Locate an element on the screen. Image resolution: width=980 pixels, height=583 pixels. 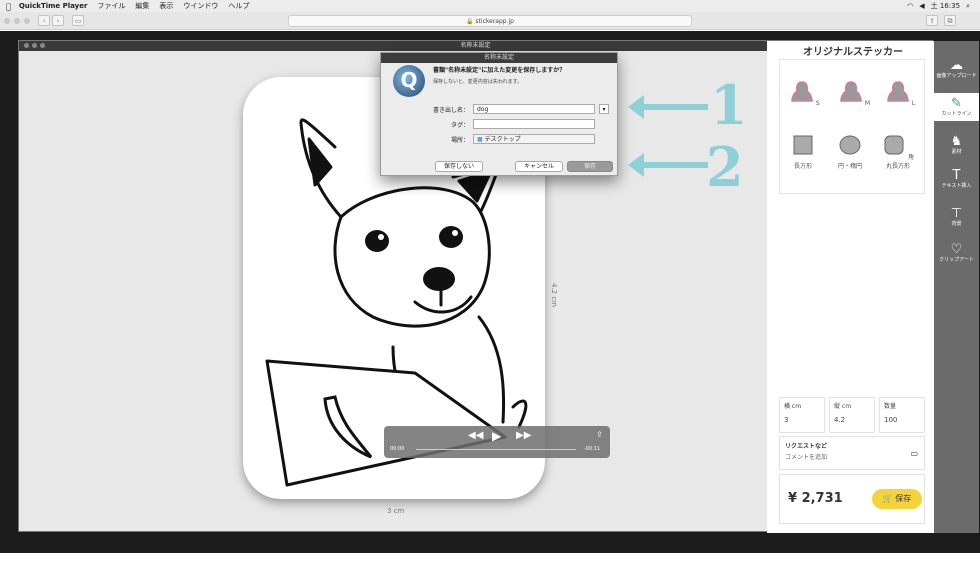
window-title: 名称未設定 is located at coordinates (475, 45).